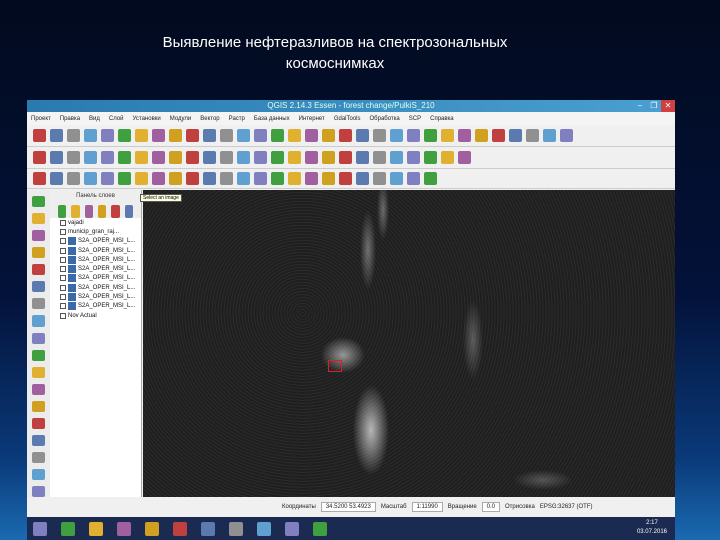  What do you see at coordinates (442, 119) in the screenshot?
I see `menu-item: Справка` at bounding box center [442, 119].